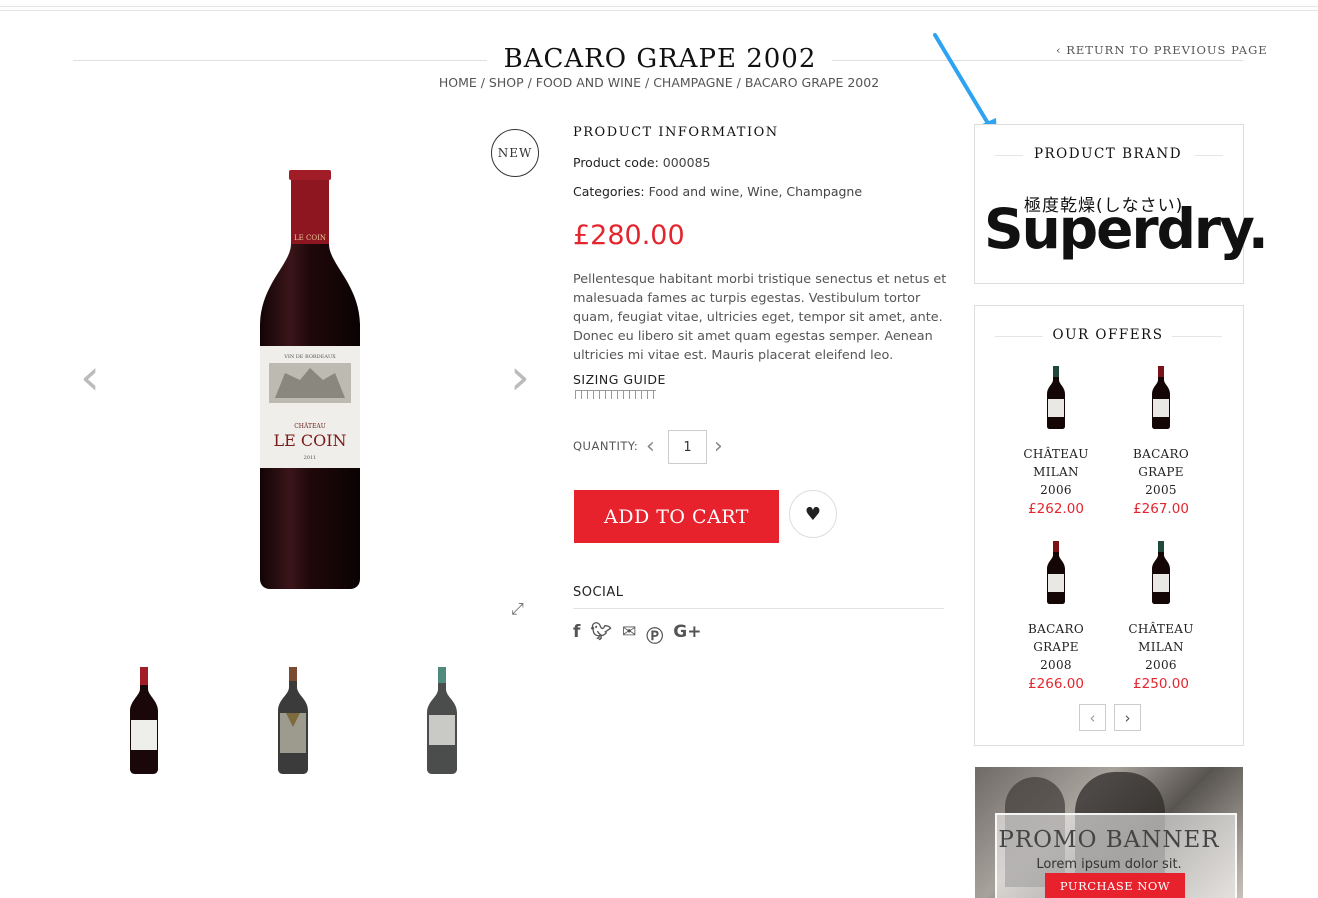 The width and height of the screenshot is (1318, 898). What do you see at coordinates (660, 59) in the screenshot?
I see `page-title: BACARO GRAPE 2002` at bounding box center [660, 59].